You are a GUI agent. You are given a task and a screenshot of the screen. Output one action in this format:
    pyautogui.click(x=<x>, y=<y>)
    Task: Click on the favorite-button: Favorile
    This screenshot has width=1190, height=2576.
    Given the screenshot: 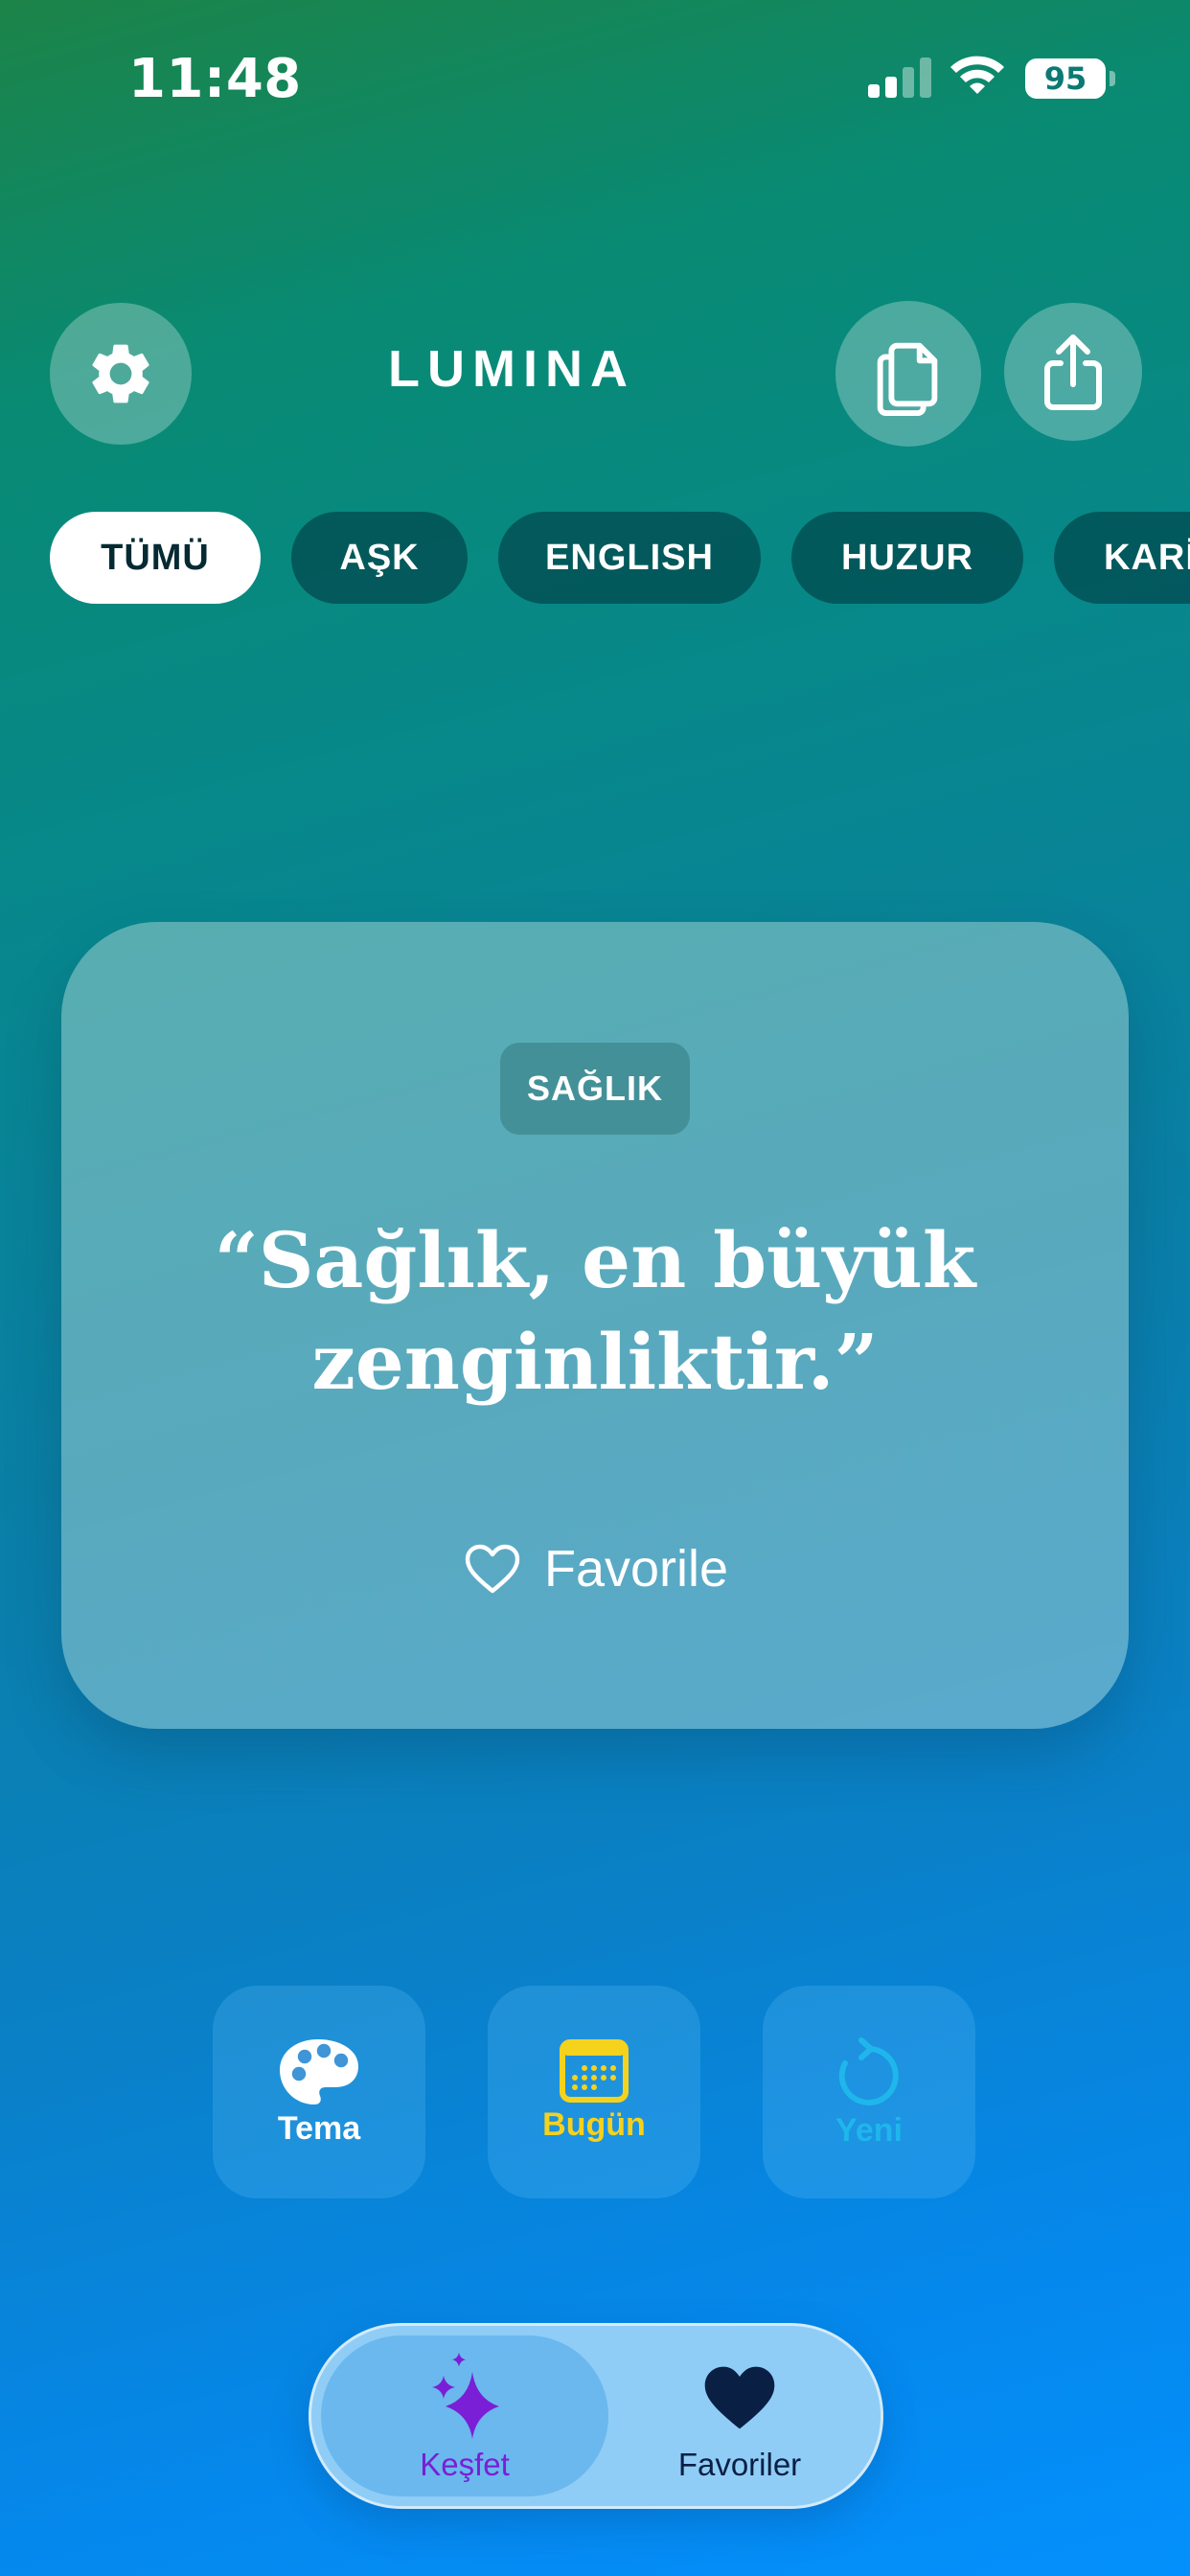 What is the action you would take?
    pyautogui.click(x=596, y=1568)
    